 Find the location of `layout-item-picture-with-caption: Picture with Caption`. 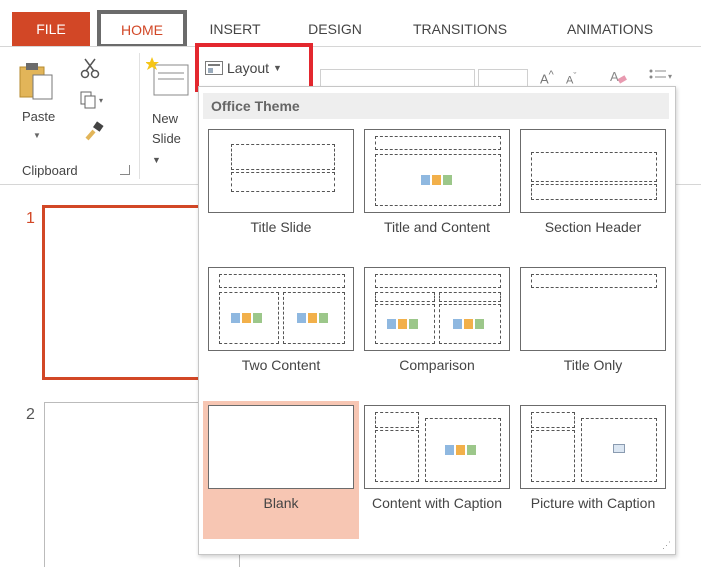

layout-item-picture-with-caption: Picture with Caption is located at coordinates (593, 470).